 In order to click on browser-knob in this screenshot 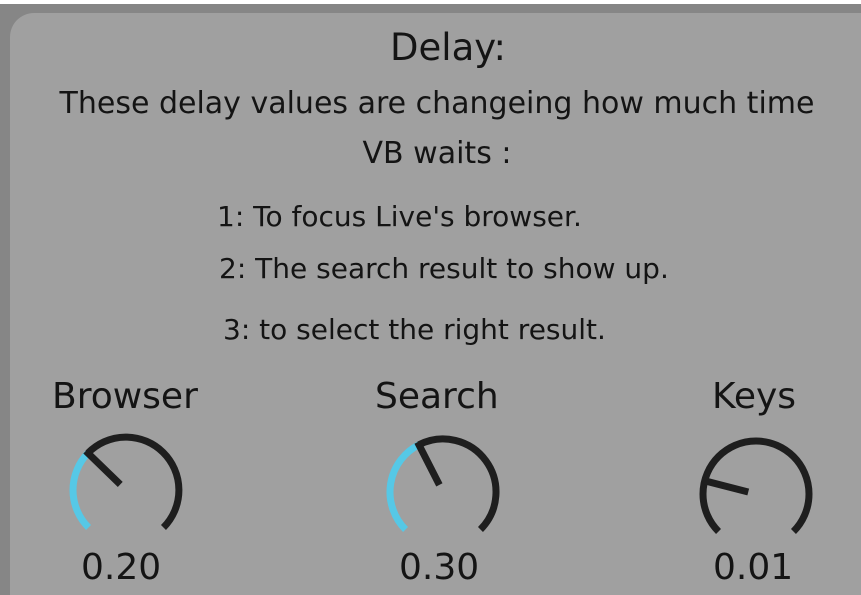, I will do `click(126, 481)`.